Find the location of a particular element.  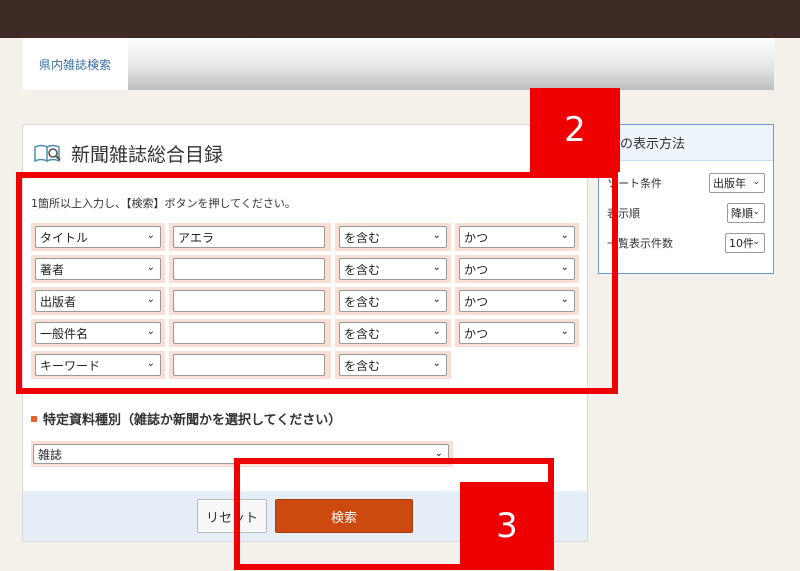

options-title: 果の表示方法 is located at coordinates (686, 143).